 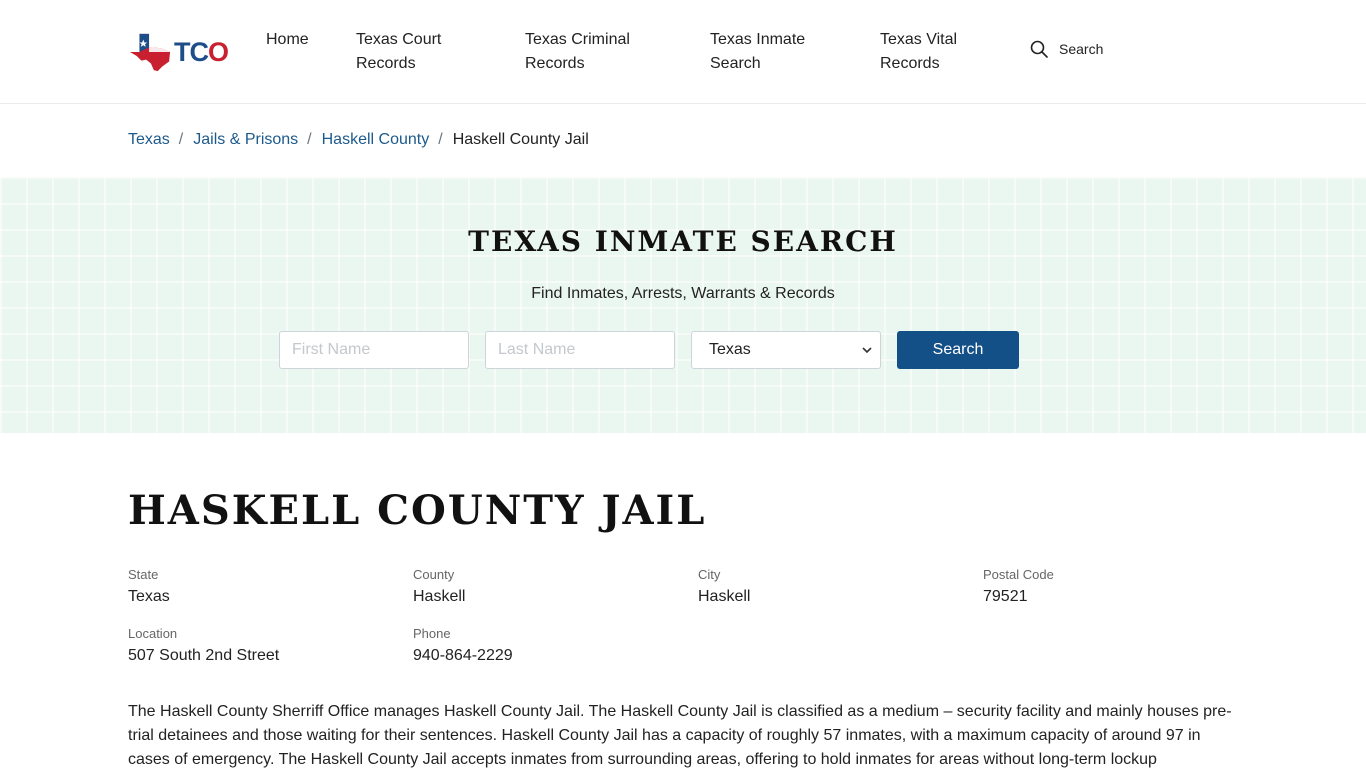 I want to click on breadcrumb-jails-prisons: Jails & Prisons, so click(x=245, y=140).